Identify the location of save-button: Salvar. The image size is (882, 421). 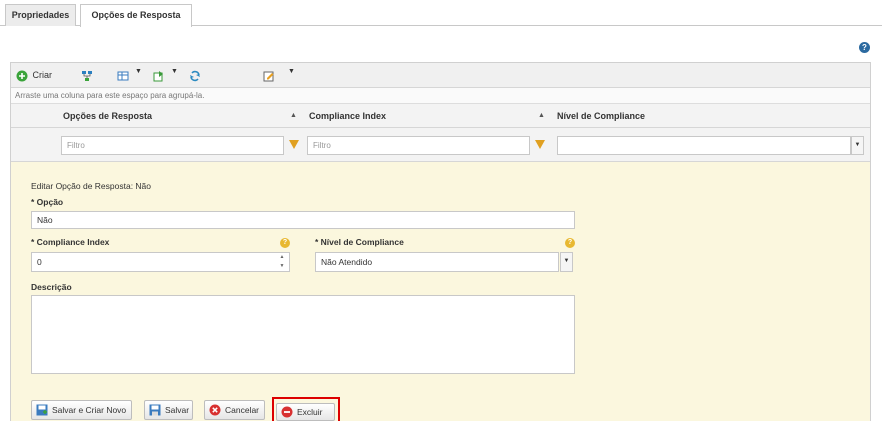
(168, 410).